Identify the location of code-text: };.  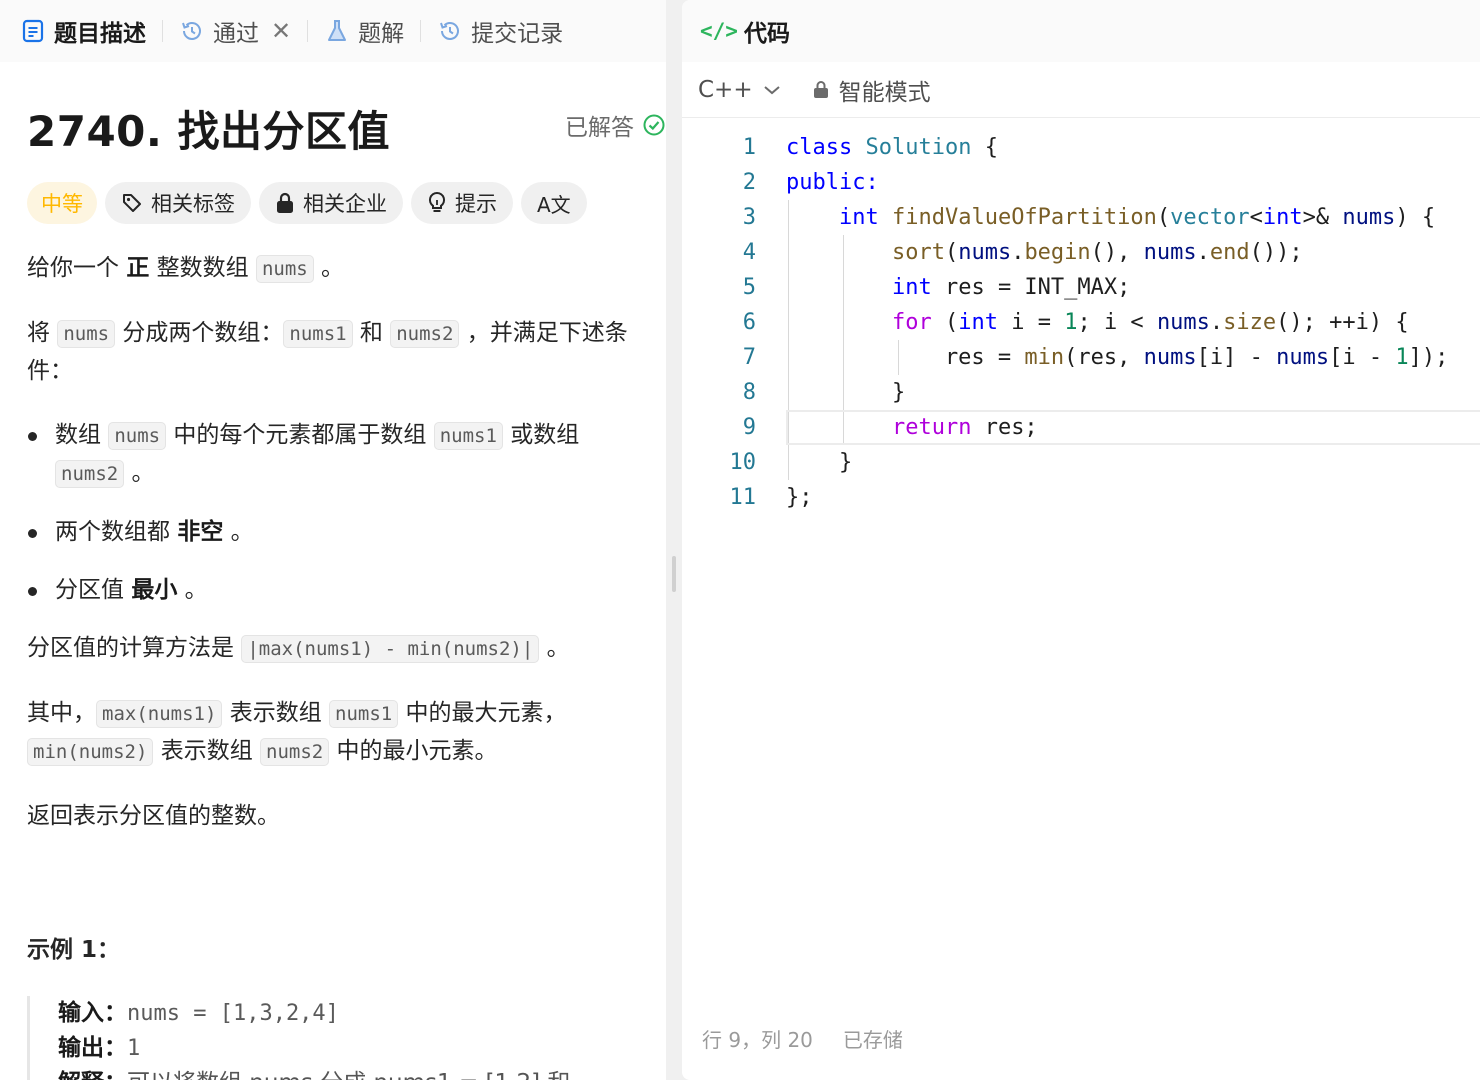
(799, 497).